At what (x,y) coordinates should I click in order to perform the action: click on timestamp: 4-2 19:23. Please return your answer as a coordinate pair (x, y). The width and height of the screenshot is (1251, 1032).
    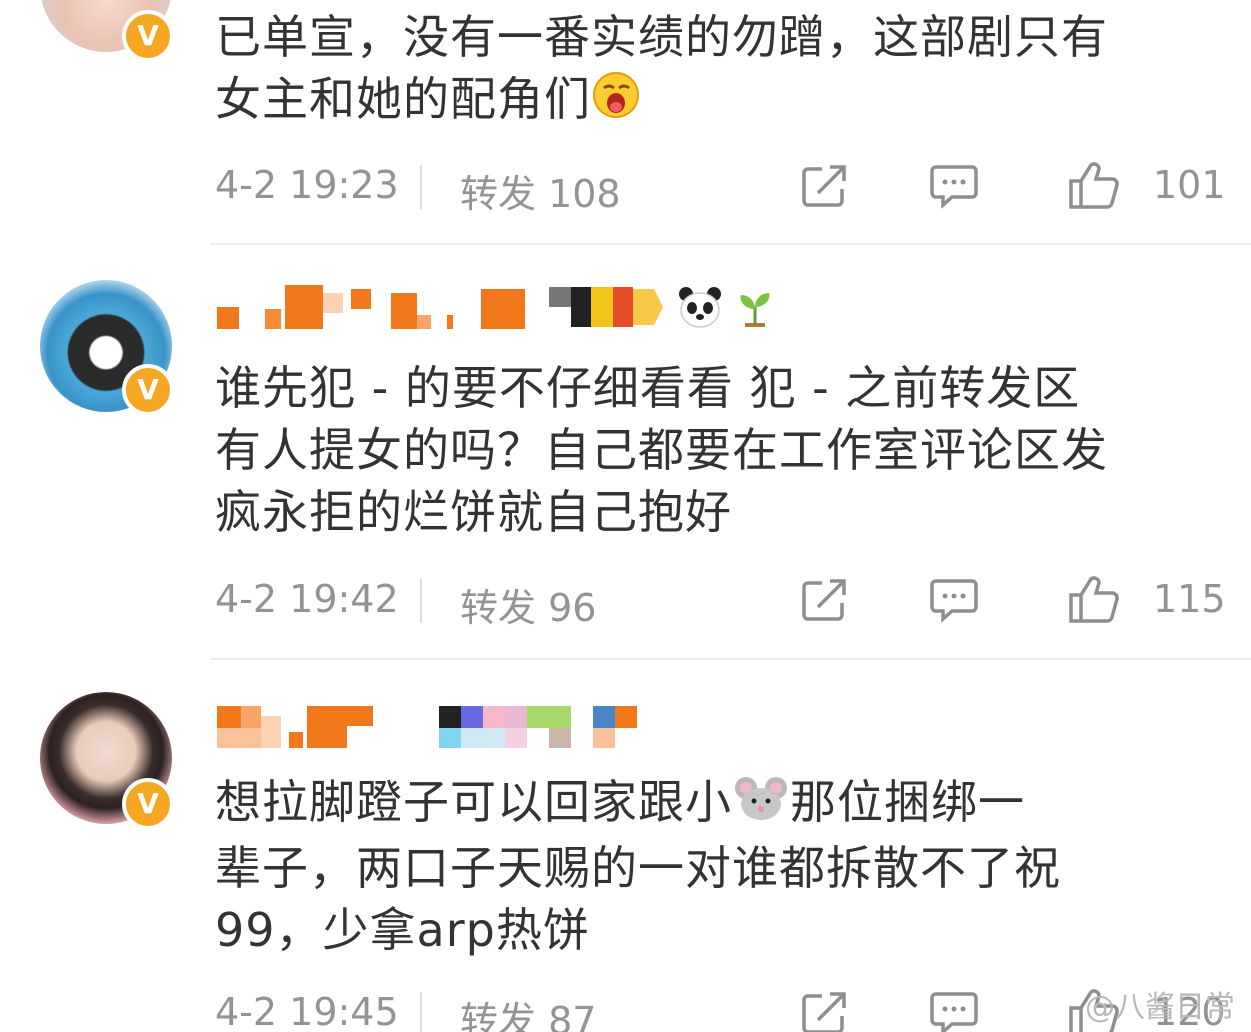
    Looking at the image, I should click on (307, 185).